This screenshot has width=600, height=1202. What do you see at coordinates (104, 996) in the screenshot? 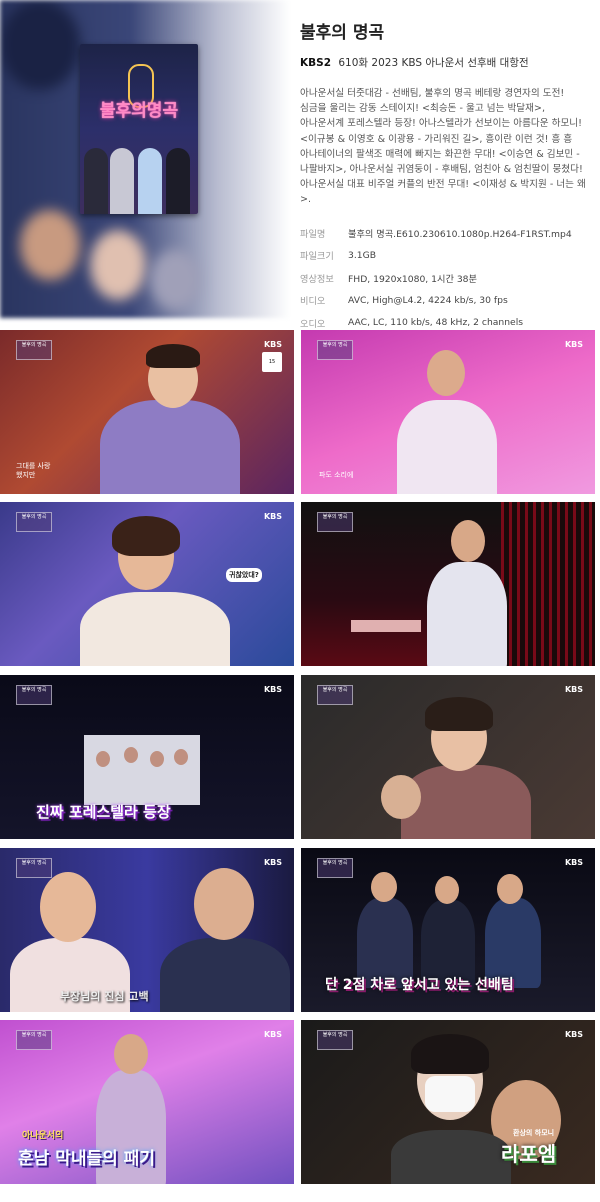
I see `caption-7: 부장님의 진심 고백` at bounding box center [104, 996].